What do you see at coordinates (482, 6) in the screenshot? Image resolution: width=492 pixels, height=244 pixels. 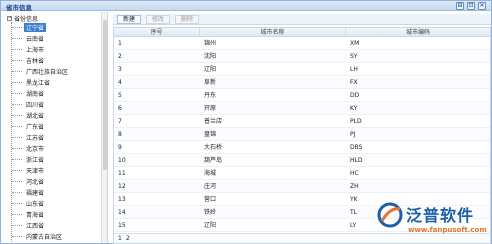 I see `close-icon: ✕` at bounding box center [482, 6].